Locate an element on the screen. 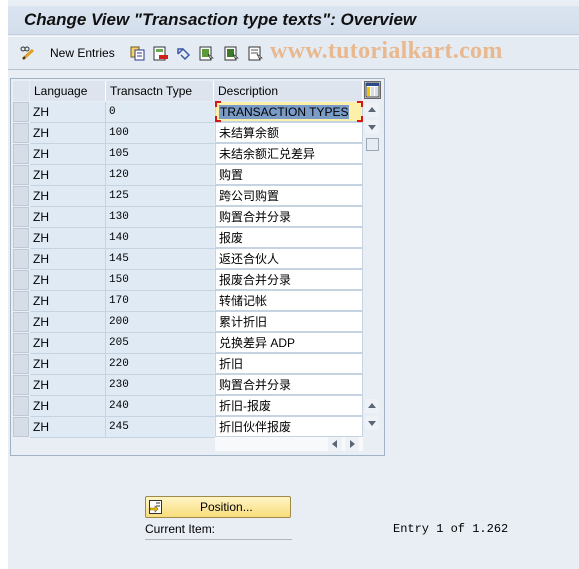  application-toolbar: New Entries www.tutorialkart.com is located at coordinates (293, 53).